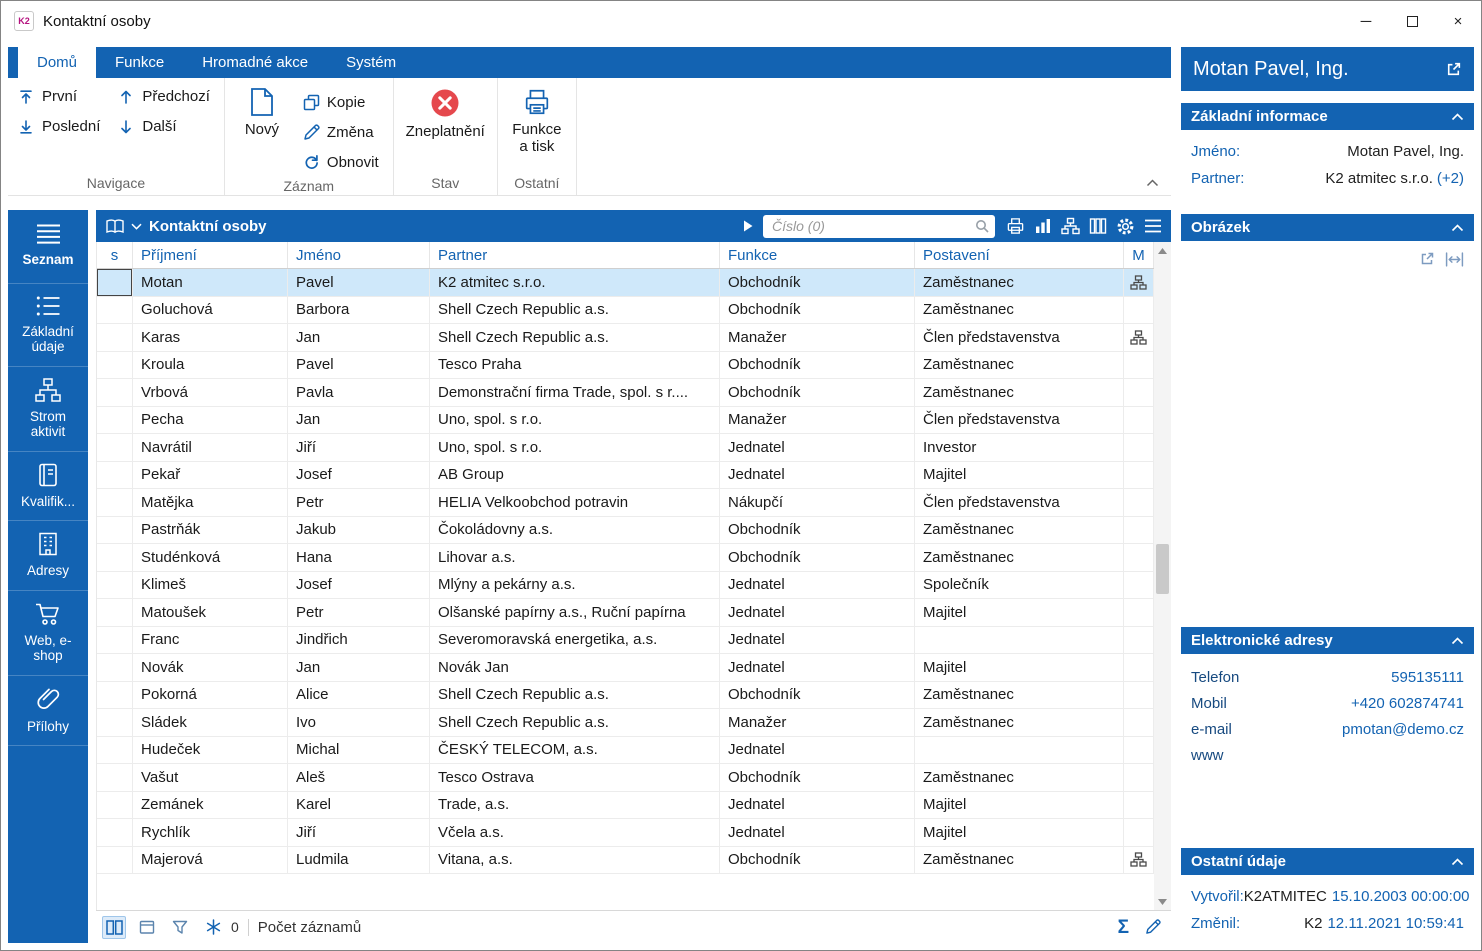 Image resolution: width=1482 pixels, height=951 pixels. What do you see at coordinates (982, 226) in the screenshot?
I see `search-icon` at bounding box center [982, 226].